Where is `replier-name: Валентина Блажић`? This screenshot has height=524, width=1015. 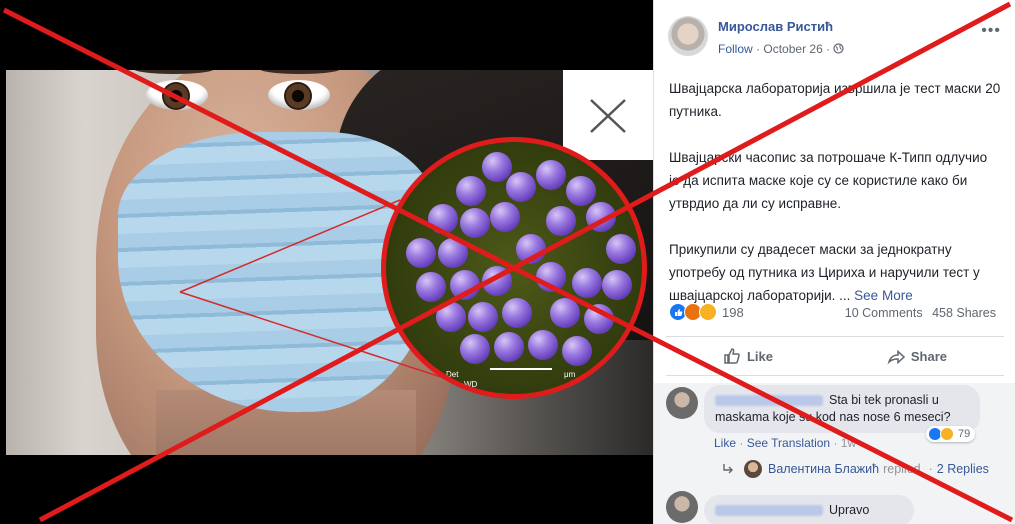 replier-name: Валентина Блажић is located at coordinates (823, 469).